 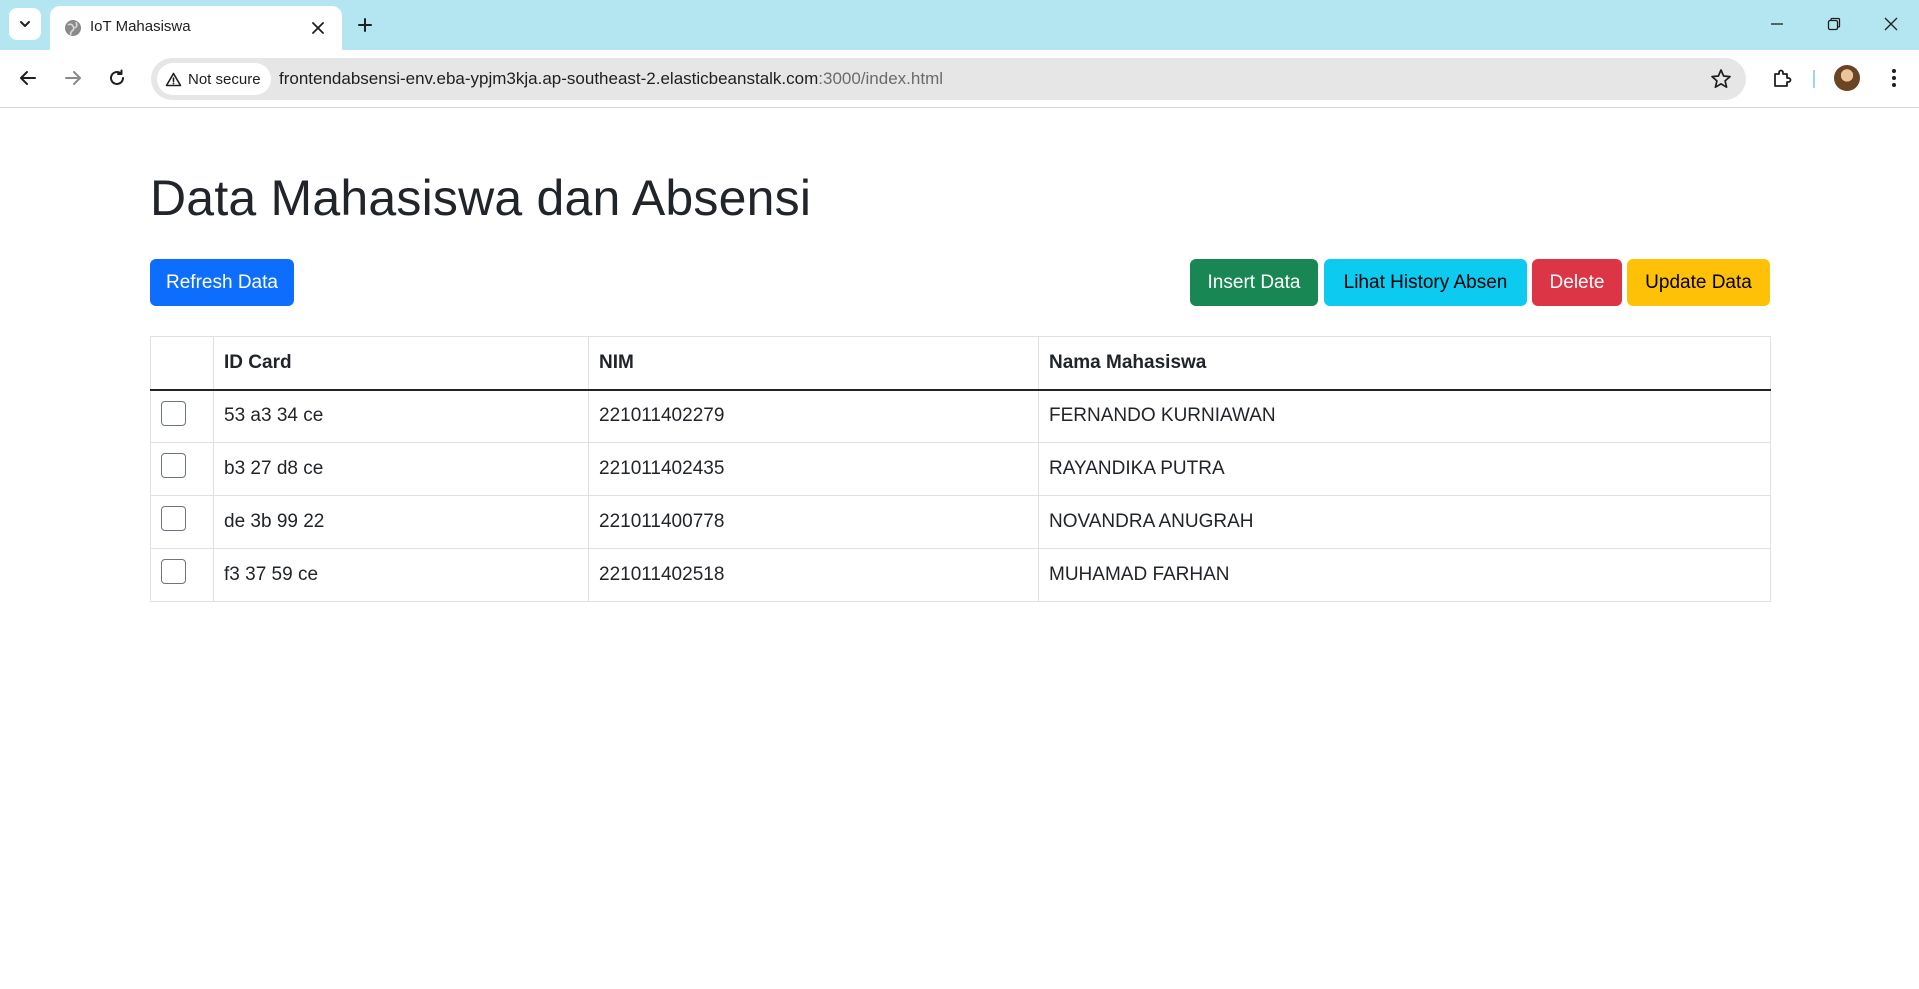 I want to click on cell-id-card: b3 27 d8 ce, so click(x=401, y=469).